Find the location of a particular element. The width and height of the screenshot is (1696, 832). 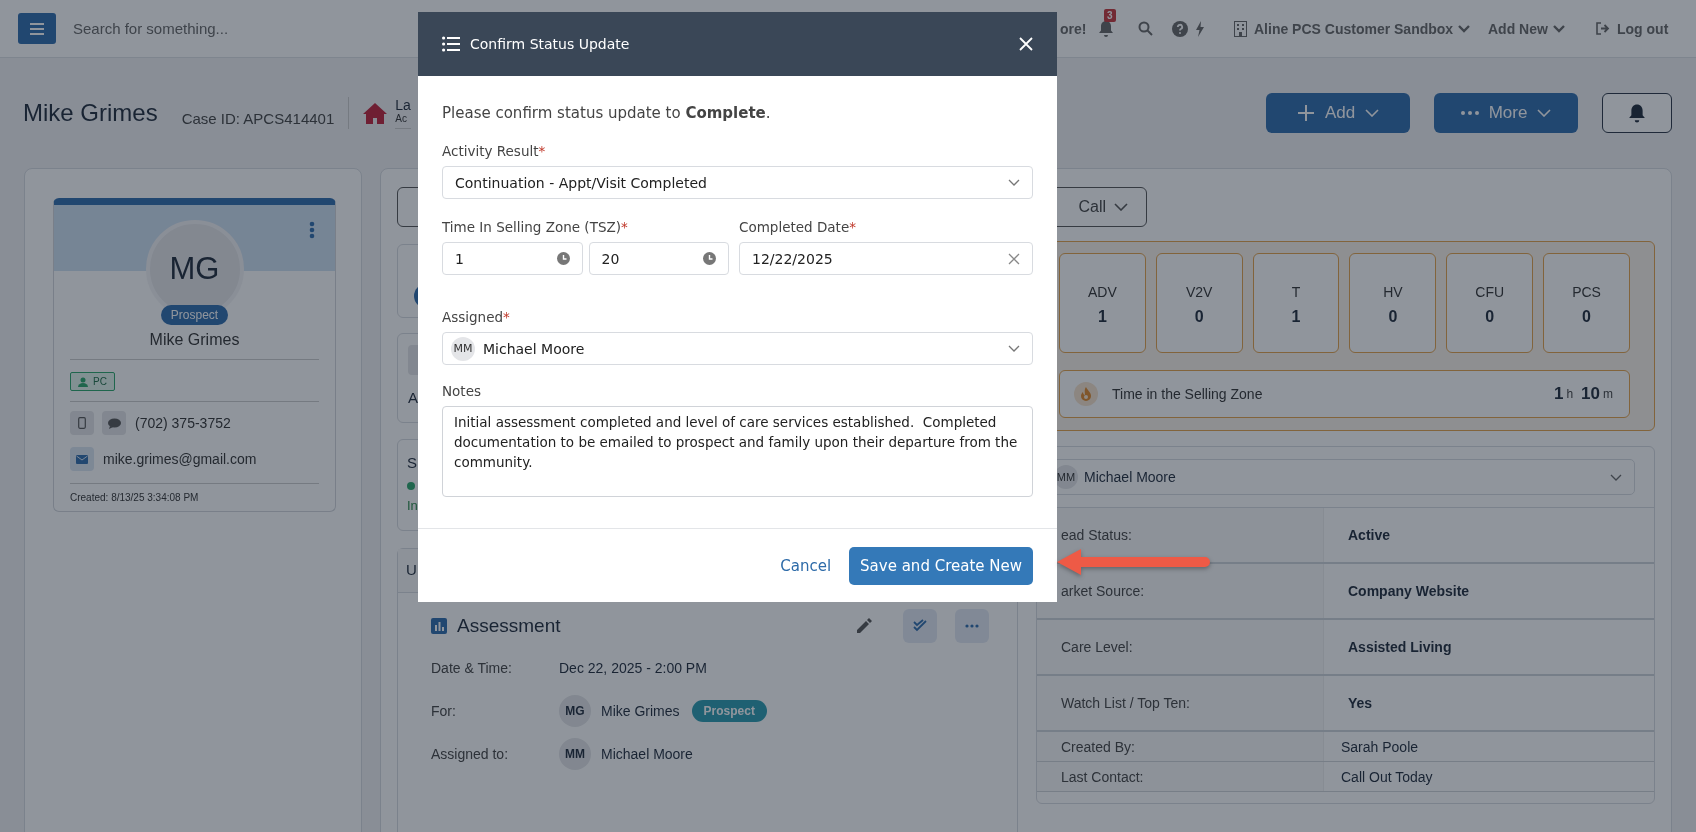

menu-icon is located at coordinates (37, 28).